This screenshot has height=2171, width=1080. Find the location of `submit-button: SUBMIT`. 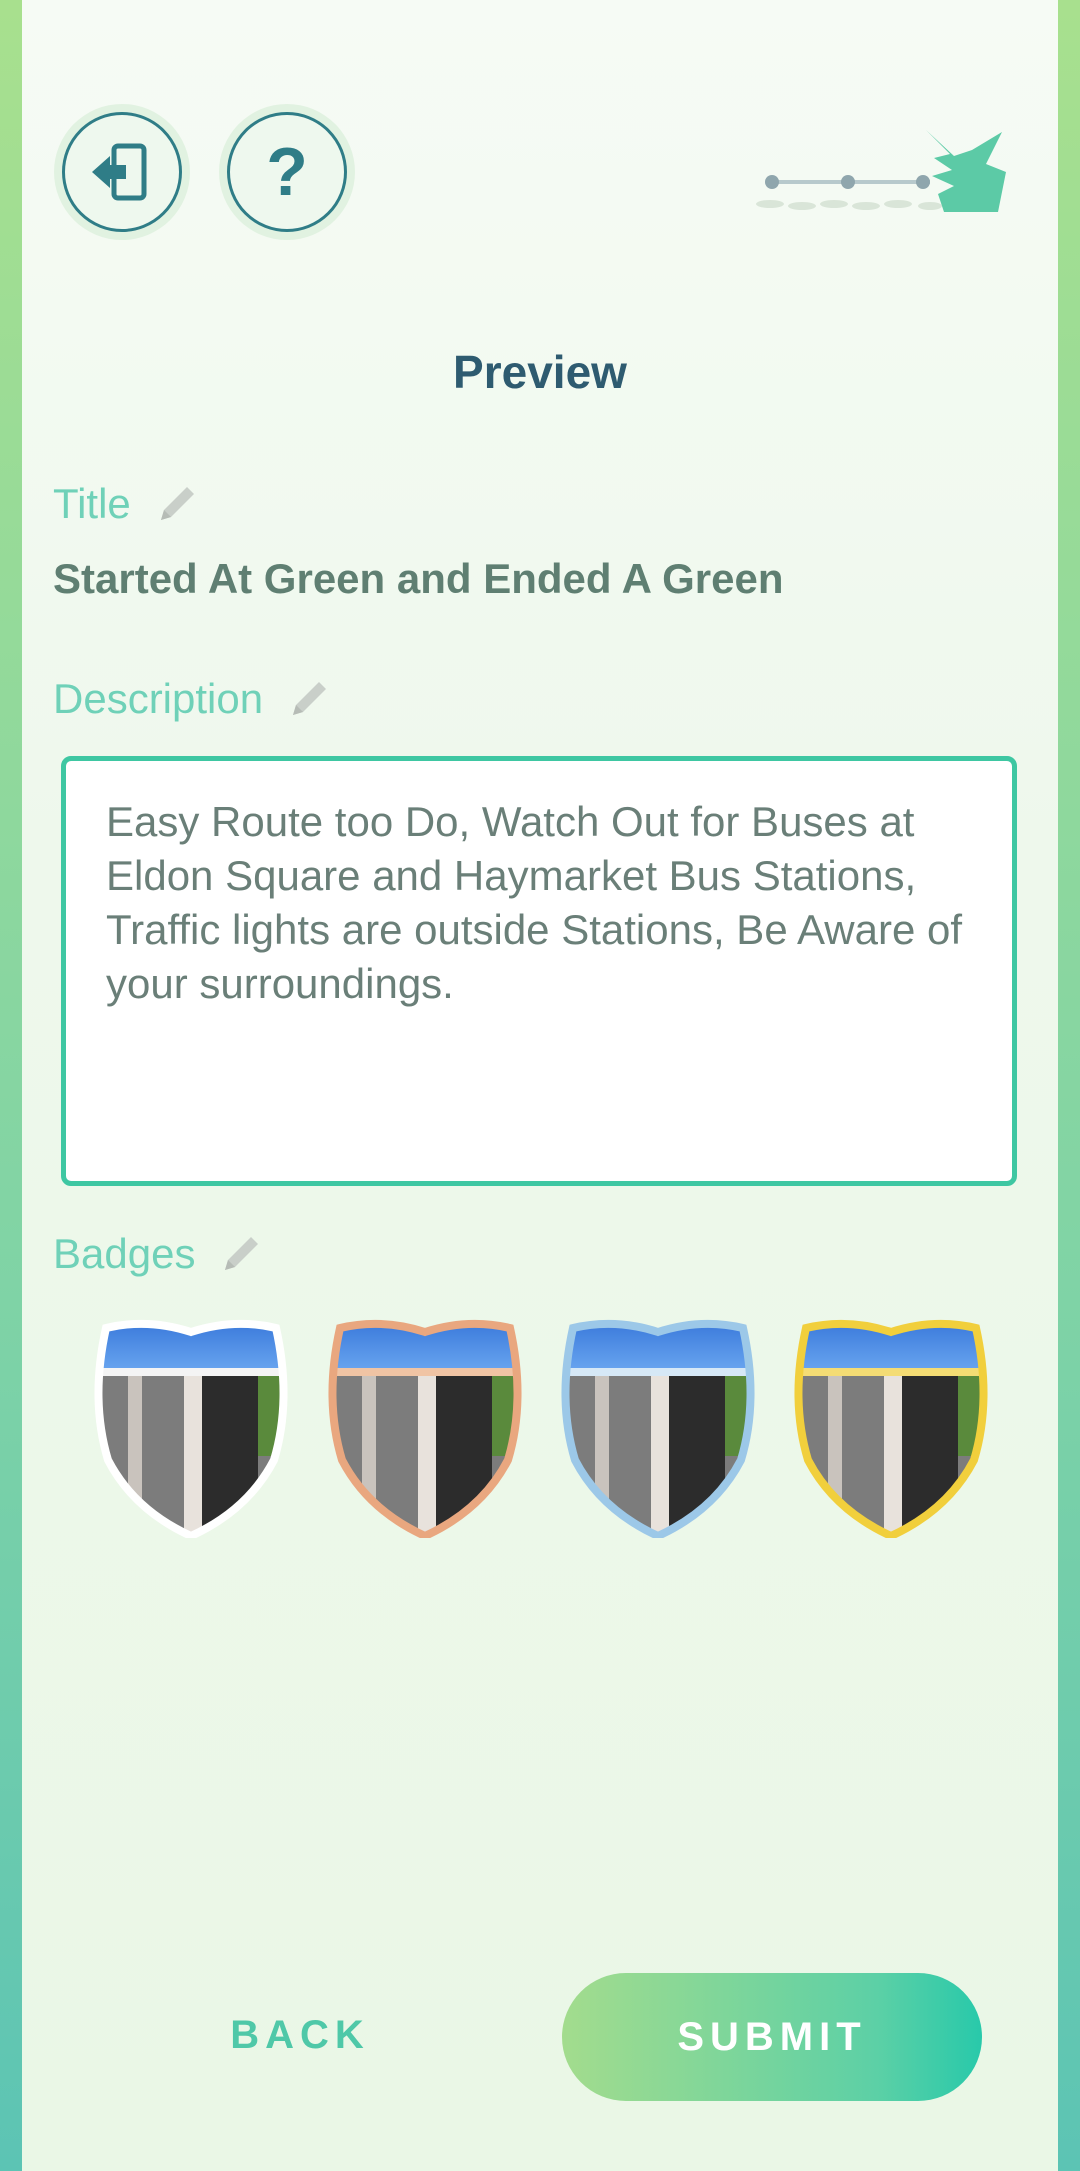

submit-button: SUBMIT is located at coordinates (772, 2037).